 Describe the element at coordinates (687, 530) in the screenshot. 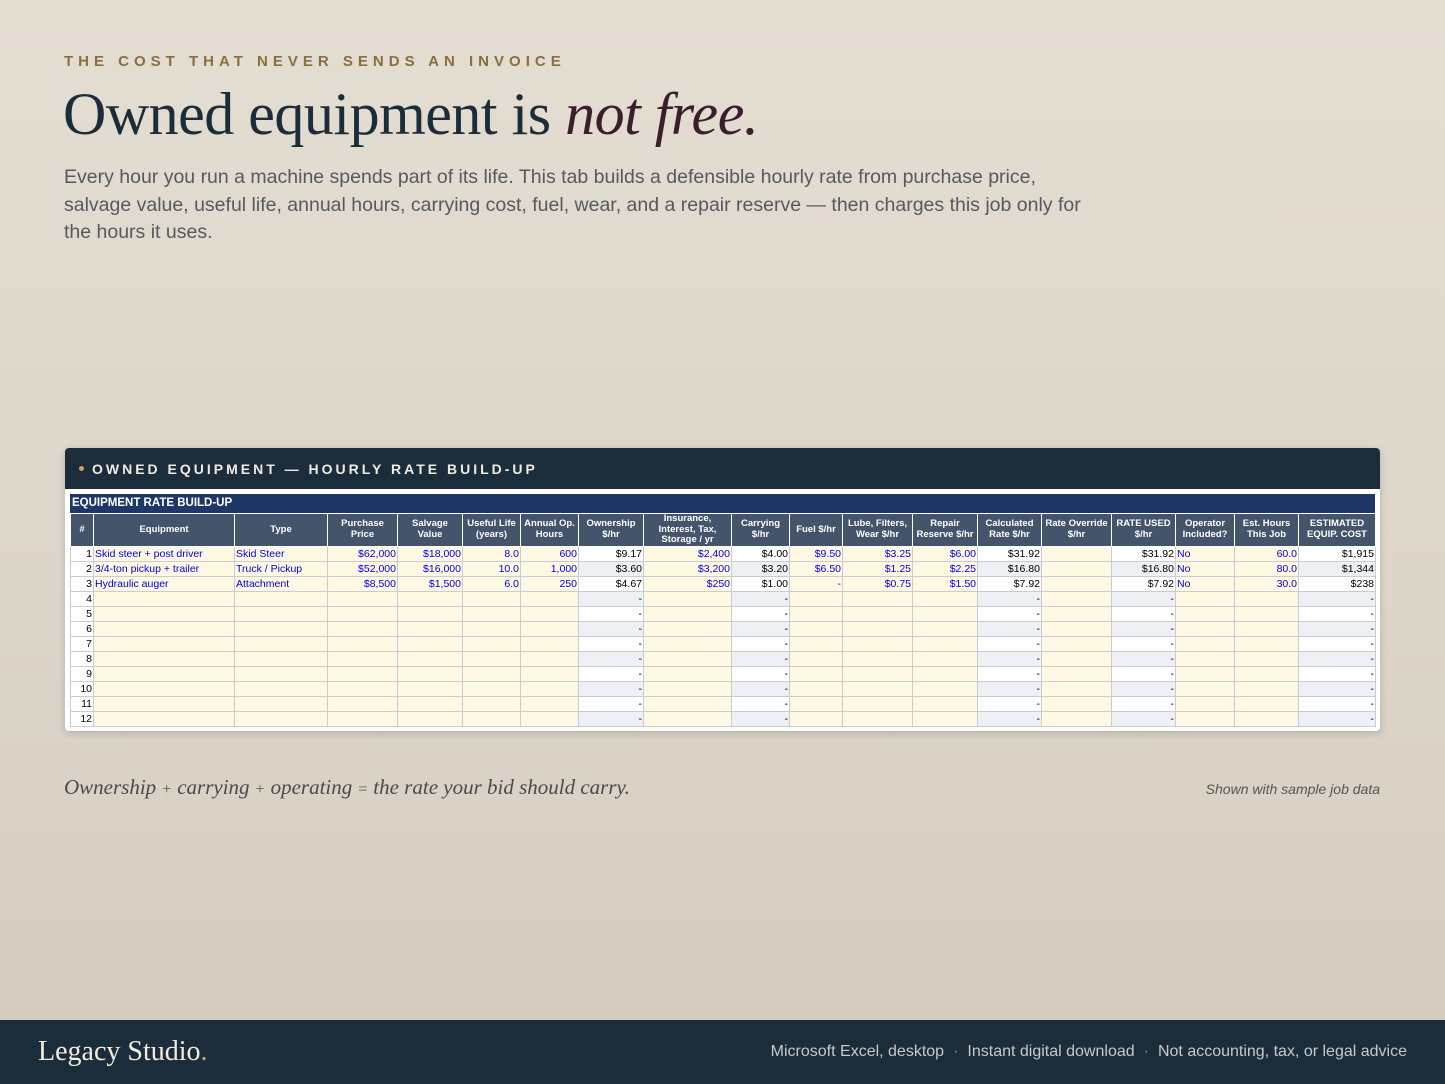

I see `column-header-col-insurance: Insurance, Interest, Tax, Storage / yr` at that location.